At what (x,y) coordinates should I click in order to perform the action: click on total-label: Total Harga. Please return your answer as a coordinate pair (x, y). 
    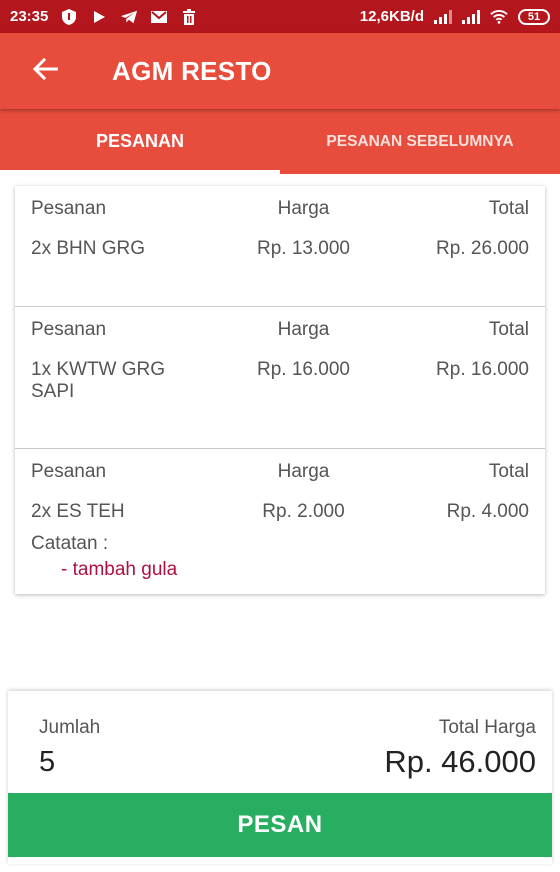
    Looking at the image, I should click on (487, 727).